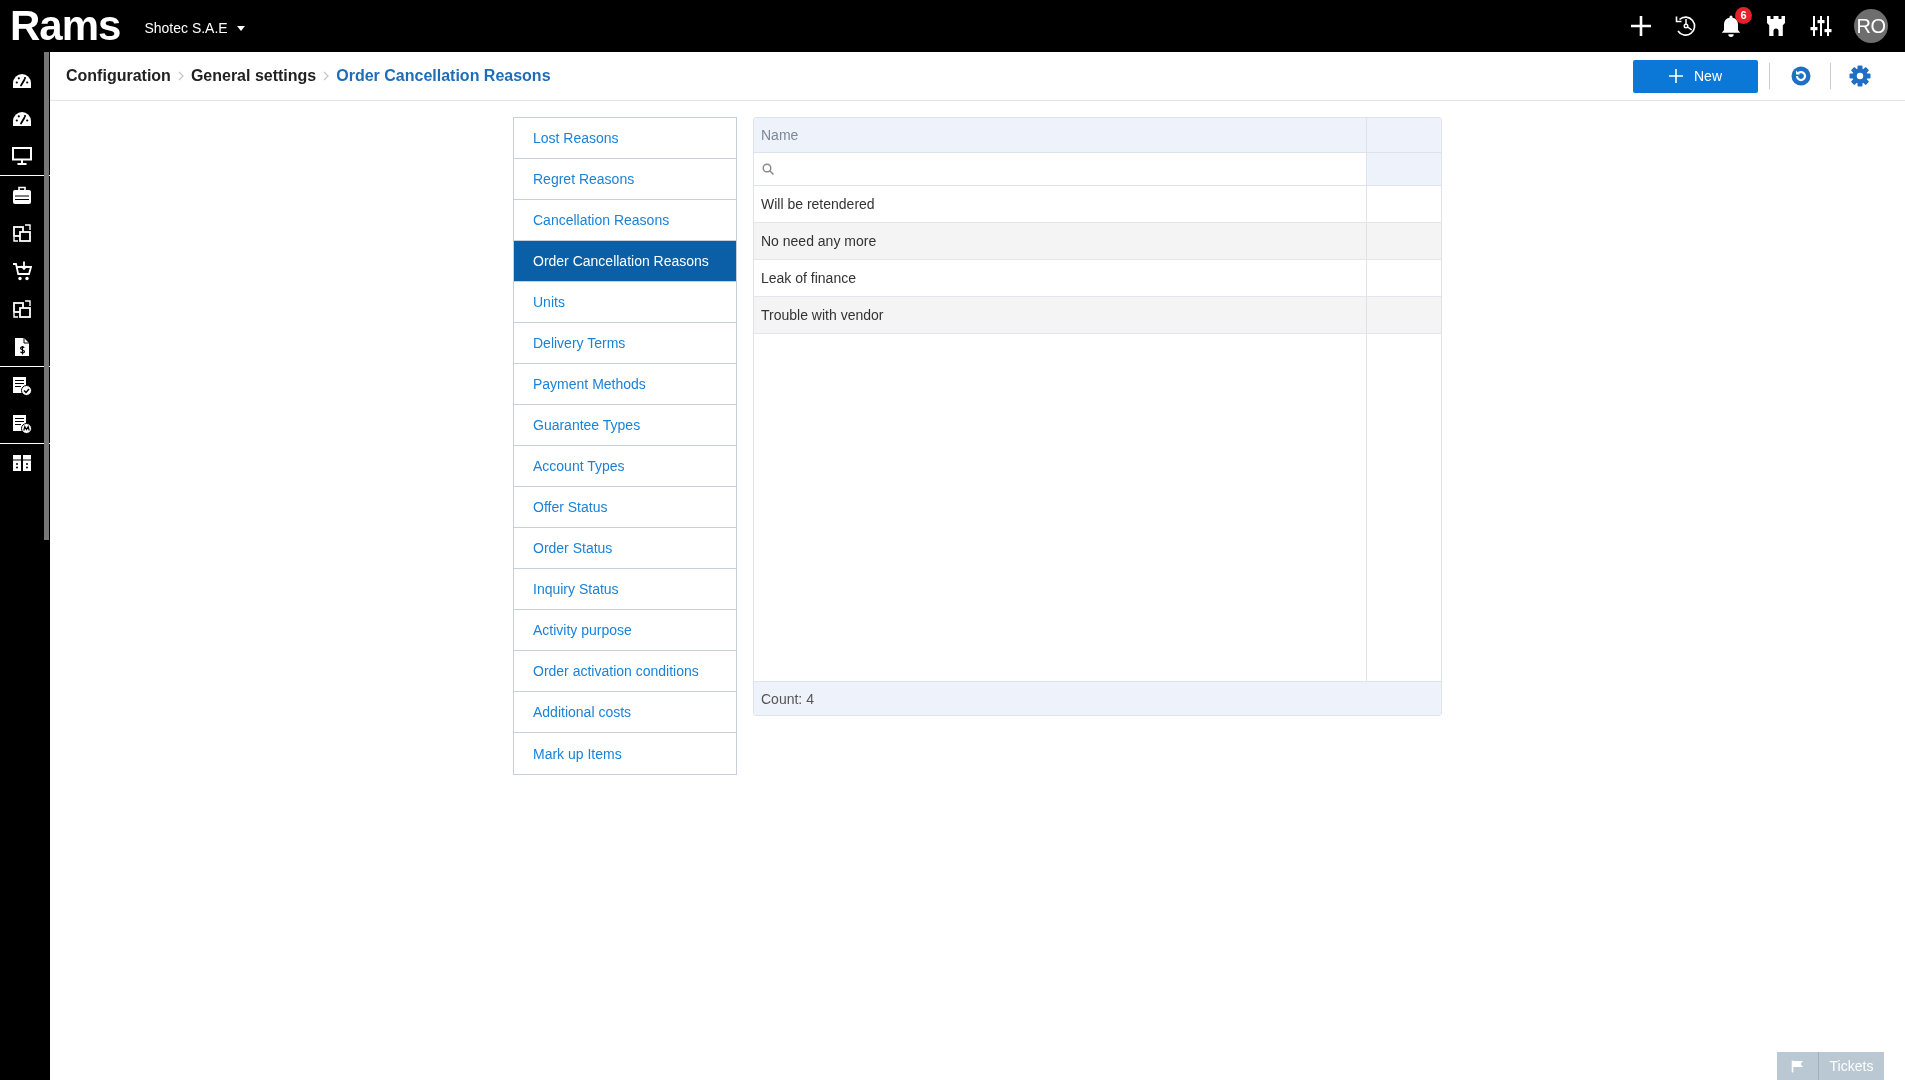  I want to click on caret-icon, so click(240, 28).